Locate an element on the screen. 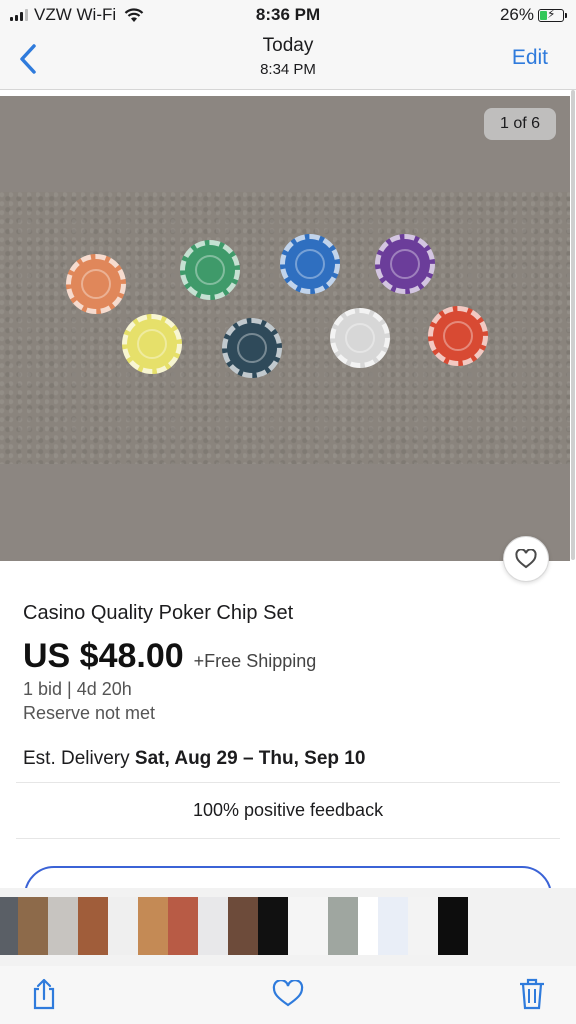 The height and width of the screenshot is (1024, 576). bid-info: 1 bid | 4d 20h is located at coordinates (77, 689).